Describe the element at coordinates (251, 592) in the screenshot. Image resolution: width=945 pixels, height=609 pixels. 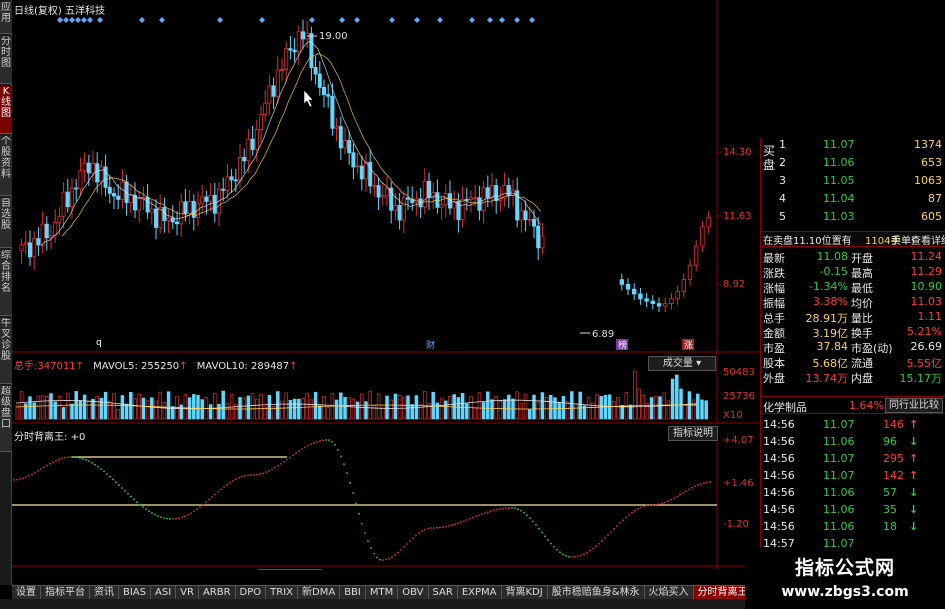
I see `tab-indicator: DPO` at that location.